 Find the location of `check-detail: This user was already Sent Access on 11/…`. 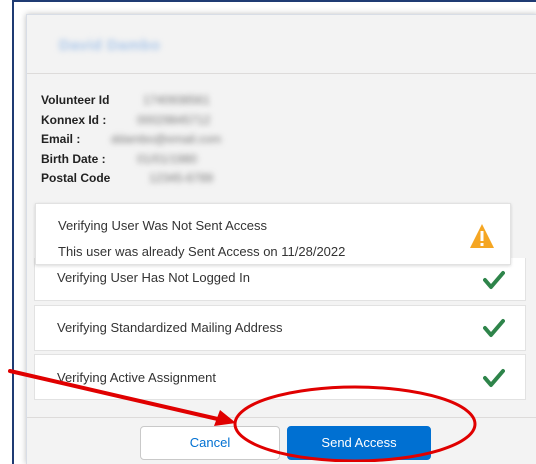

check-detail: This user was already Sent Access on 11/… is located at coordinates (202, 251).